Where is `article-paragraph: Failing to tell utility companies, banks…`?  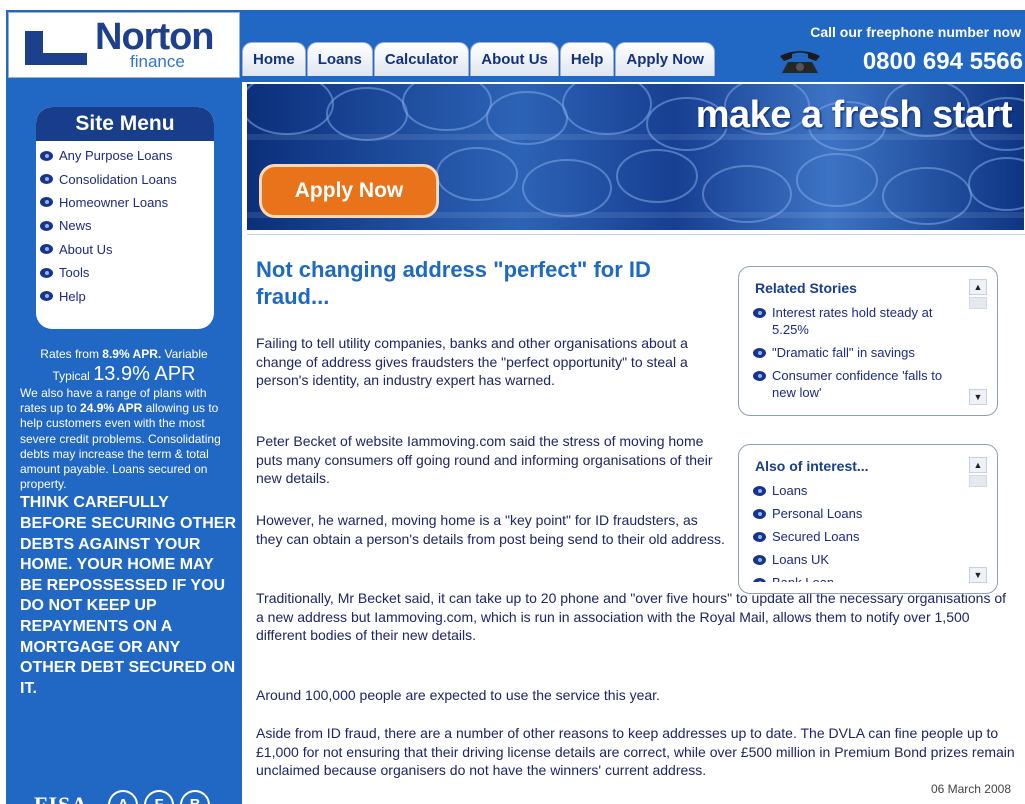 article-paragraph: Failing to tell utility companies, banks… is located at coordinates (472, 362).